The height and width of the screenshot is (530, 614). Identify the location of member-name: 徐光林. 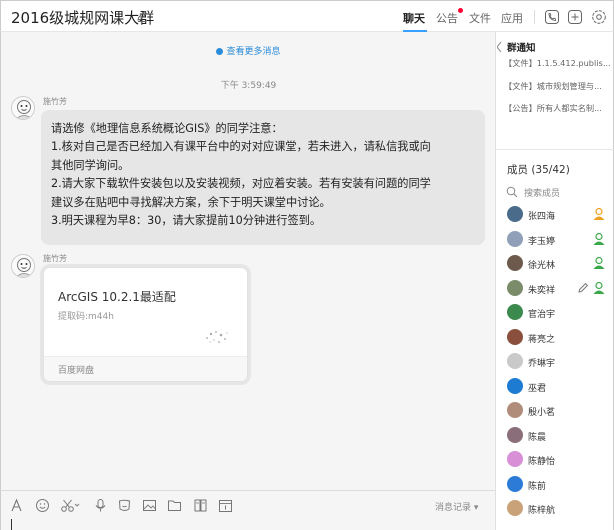
(542, 266).